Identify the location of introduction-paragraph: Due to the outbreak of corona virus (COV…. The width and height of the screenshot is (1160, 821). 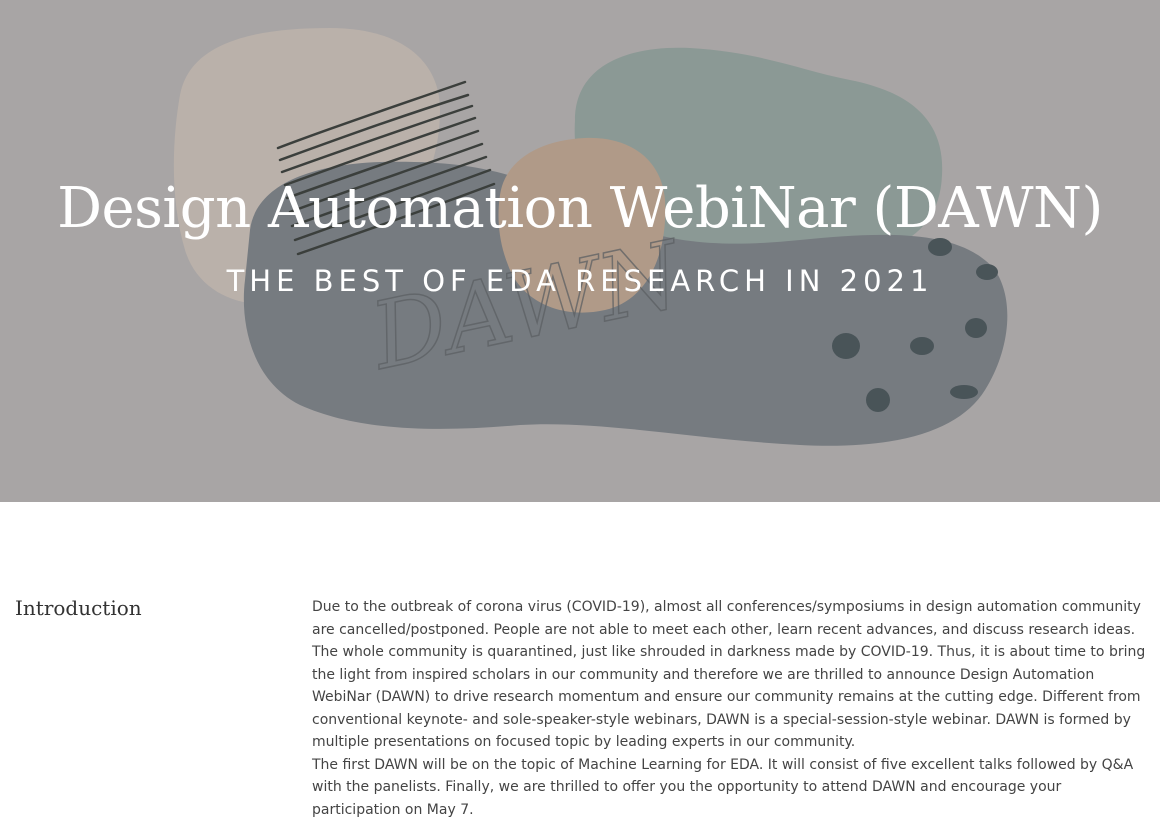
(733, 675).